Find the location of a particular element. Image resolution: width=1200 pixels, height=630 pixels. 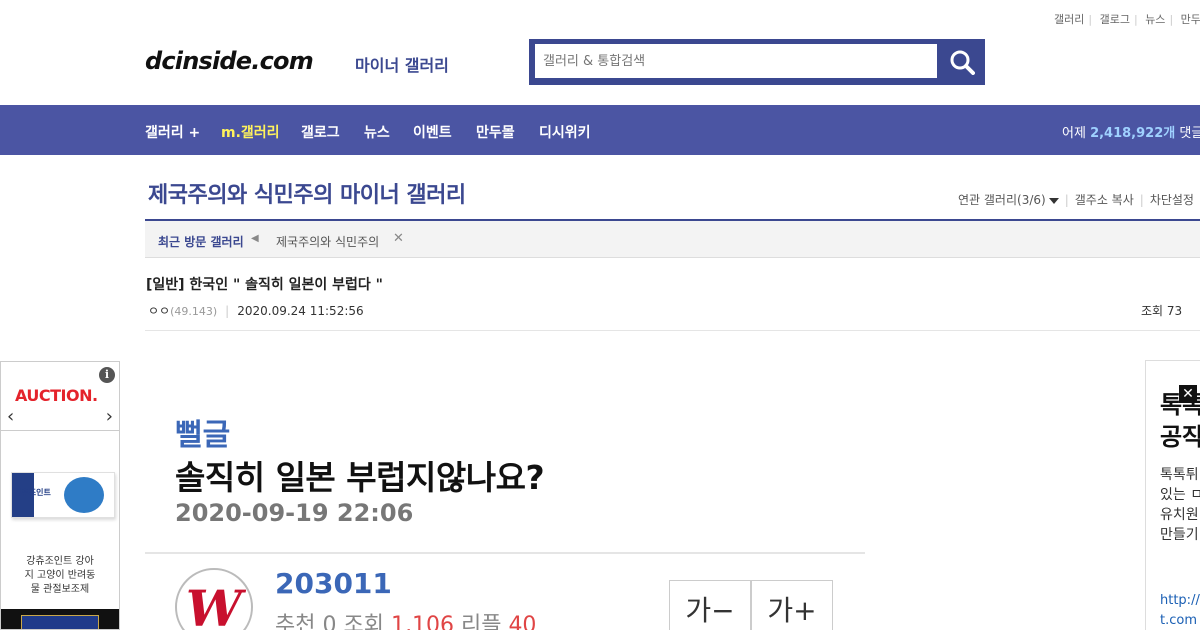

arrow-right-icon: › is located at coordinates (109, 416).